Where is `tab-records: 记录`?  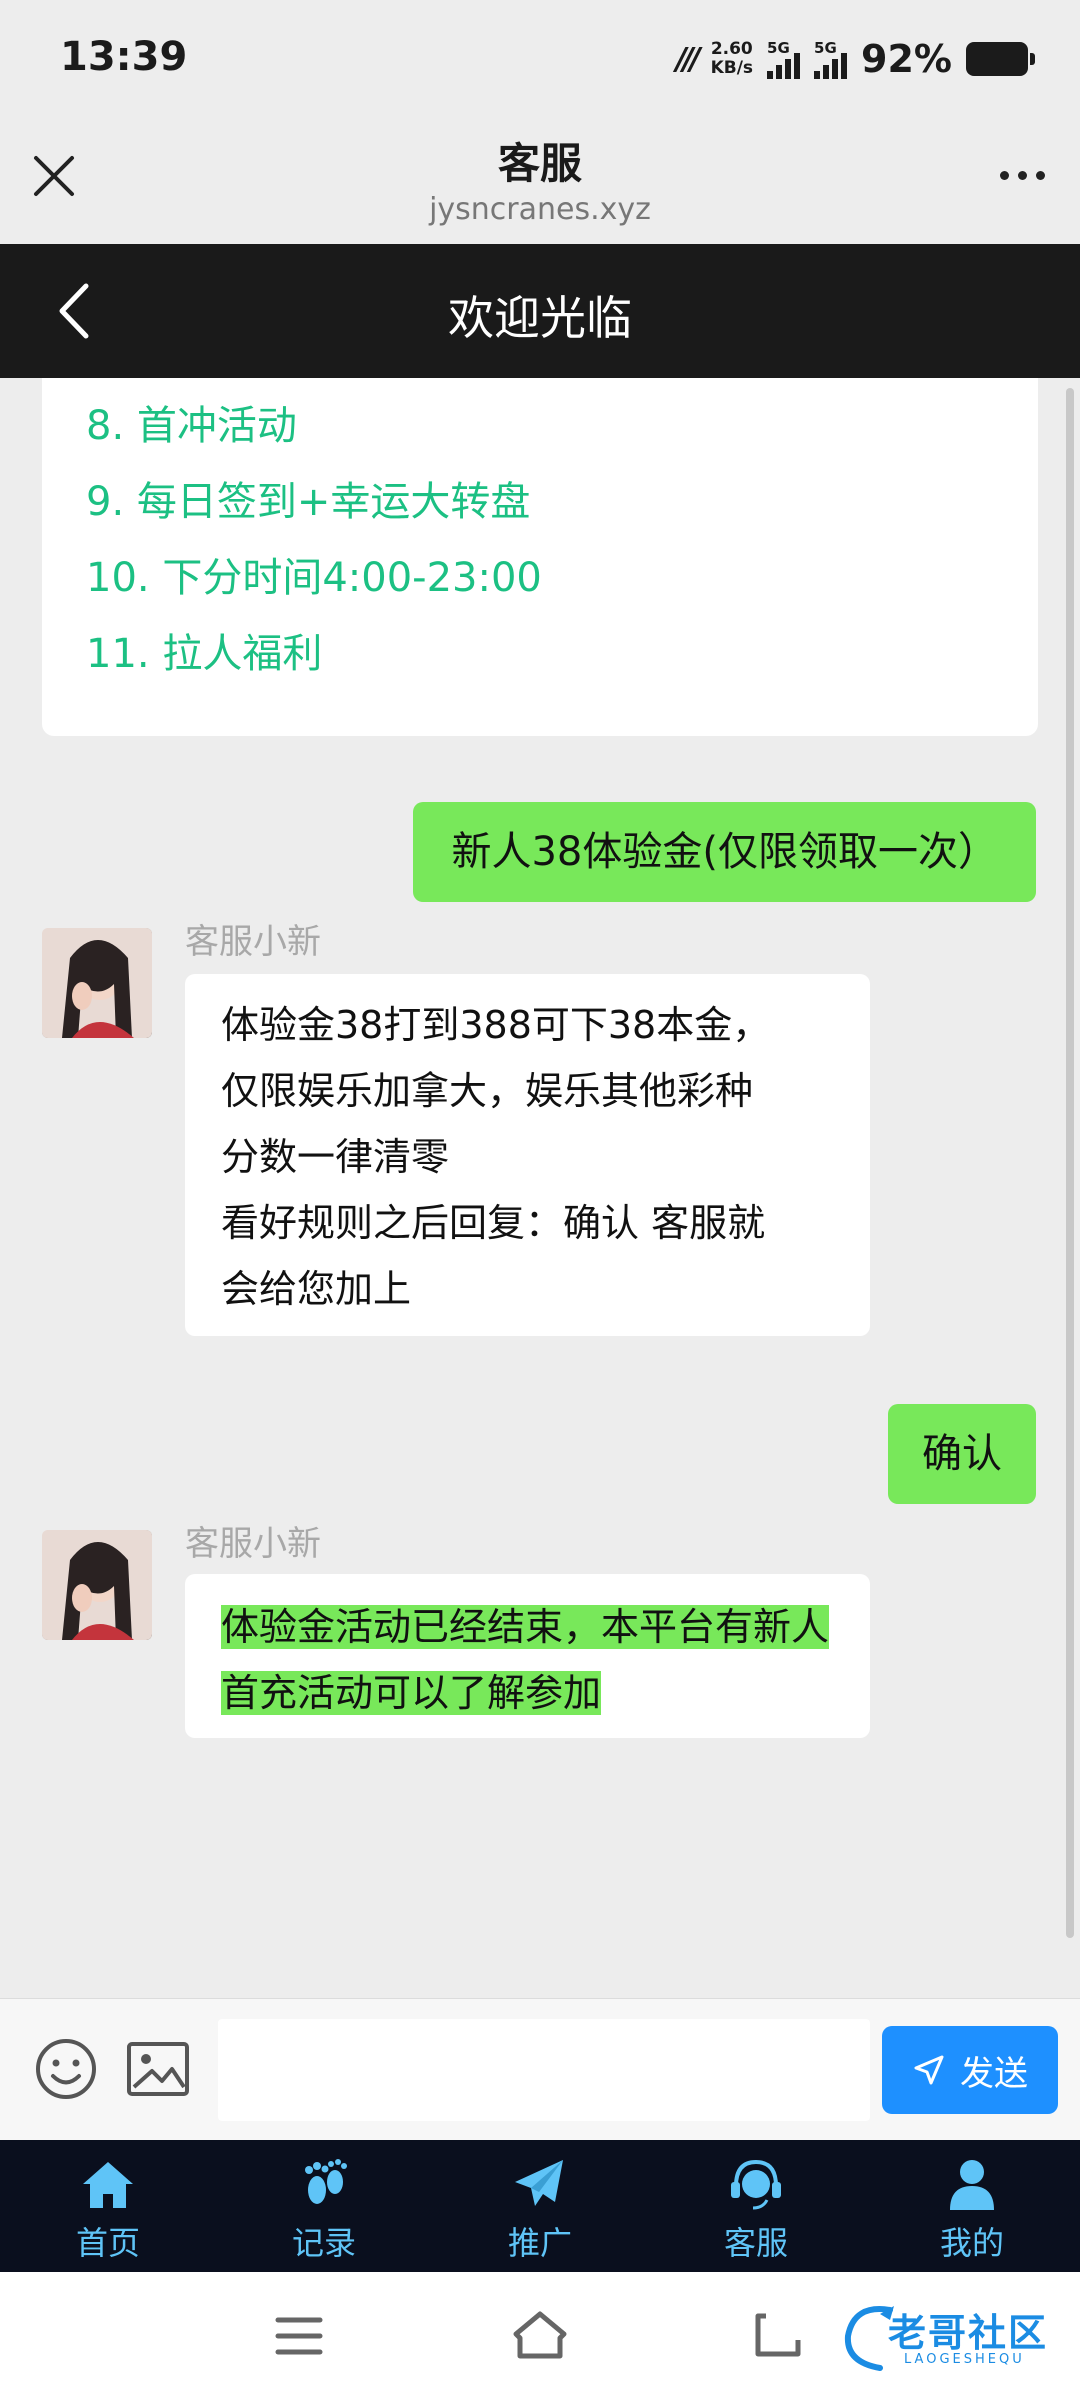
tab-records: 记录 is located at coordinates (324, 2206).